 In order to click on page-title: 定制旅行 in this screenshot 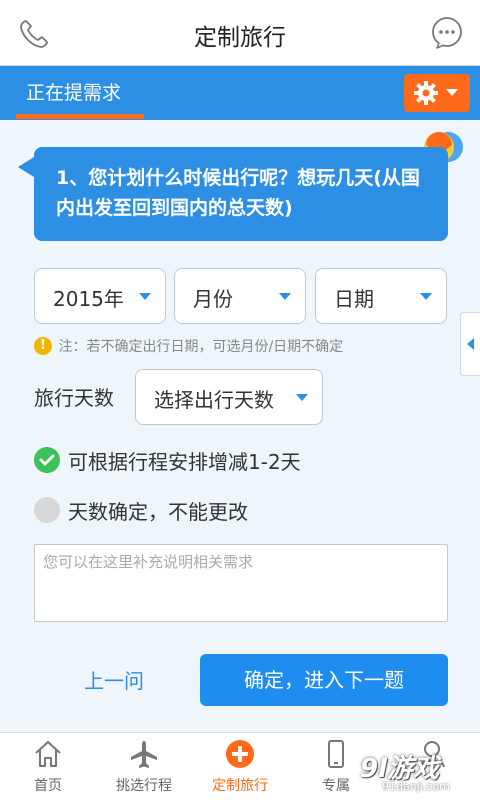, I will do `click(240, 38)`.